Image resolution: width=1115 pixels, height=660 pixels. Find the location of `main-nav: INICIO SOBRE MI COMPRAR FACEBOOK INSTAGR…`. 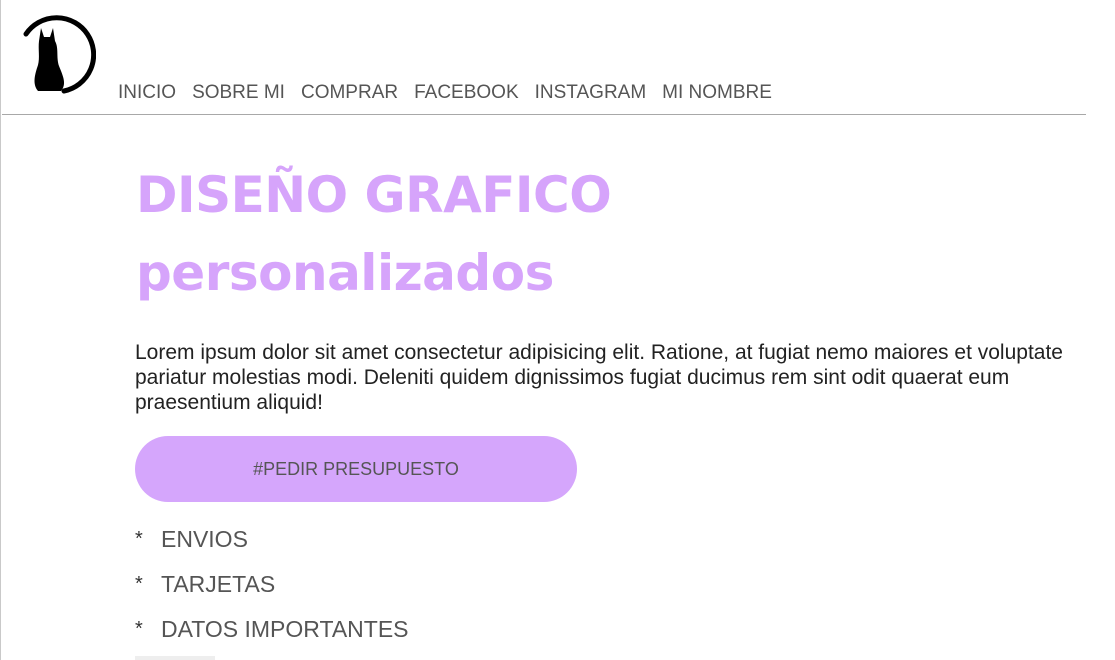

main-nav: INICIO SOBRE MI COMPRAR FACEBOOK INSTAGR… is located at coordinates (445, 93).